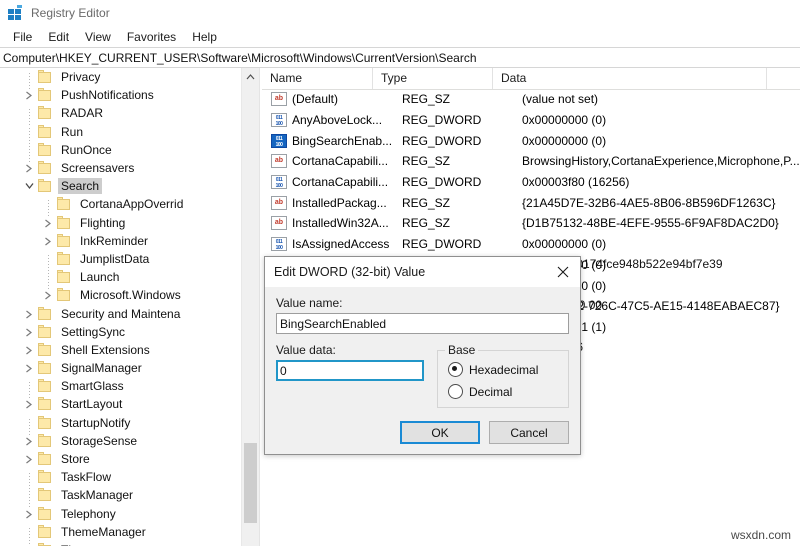 The image size is (800, 546). I want to click on tree-item-thememanager: ThemeManager, so click(121, 534).